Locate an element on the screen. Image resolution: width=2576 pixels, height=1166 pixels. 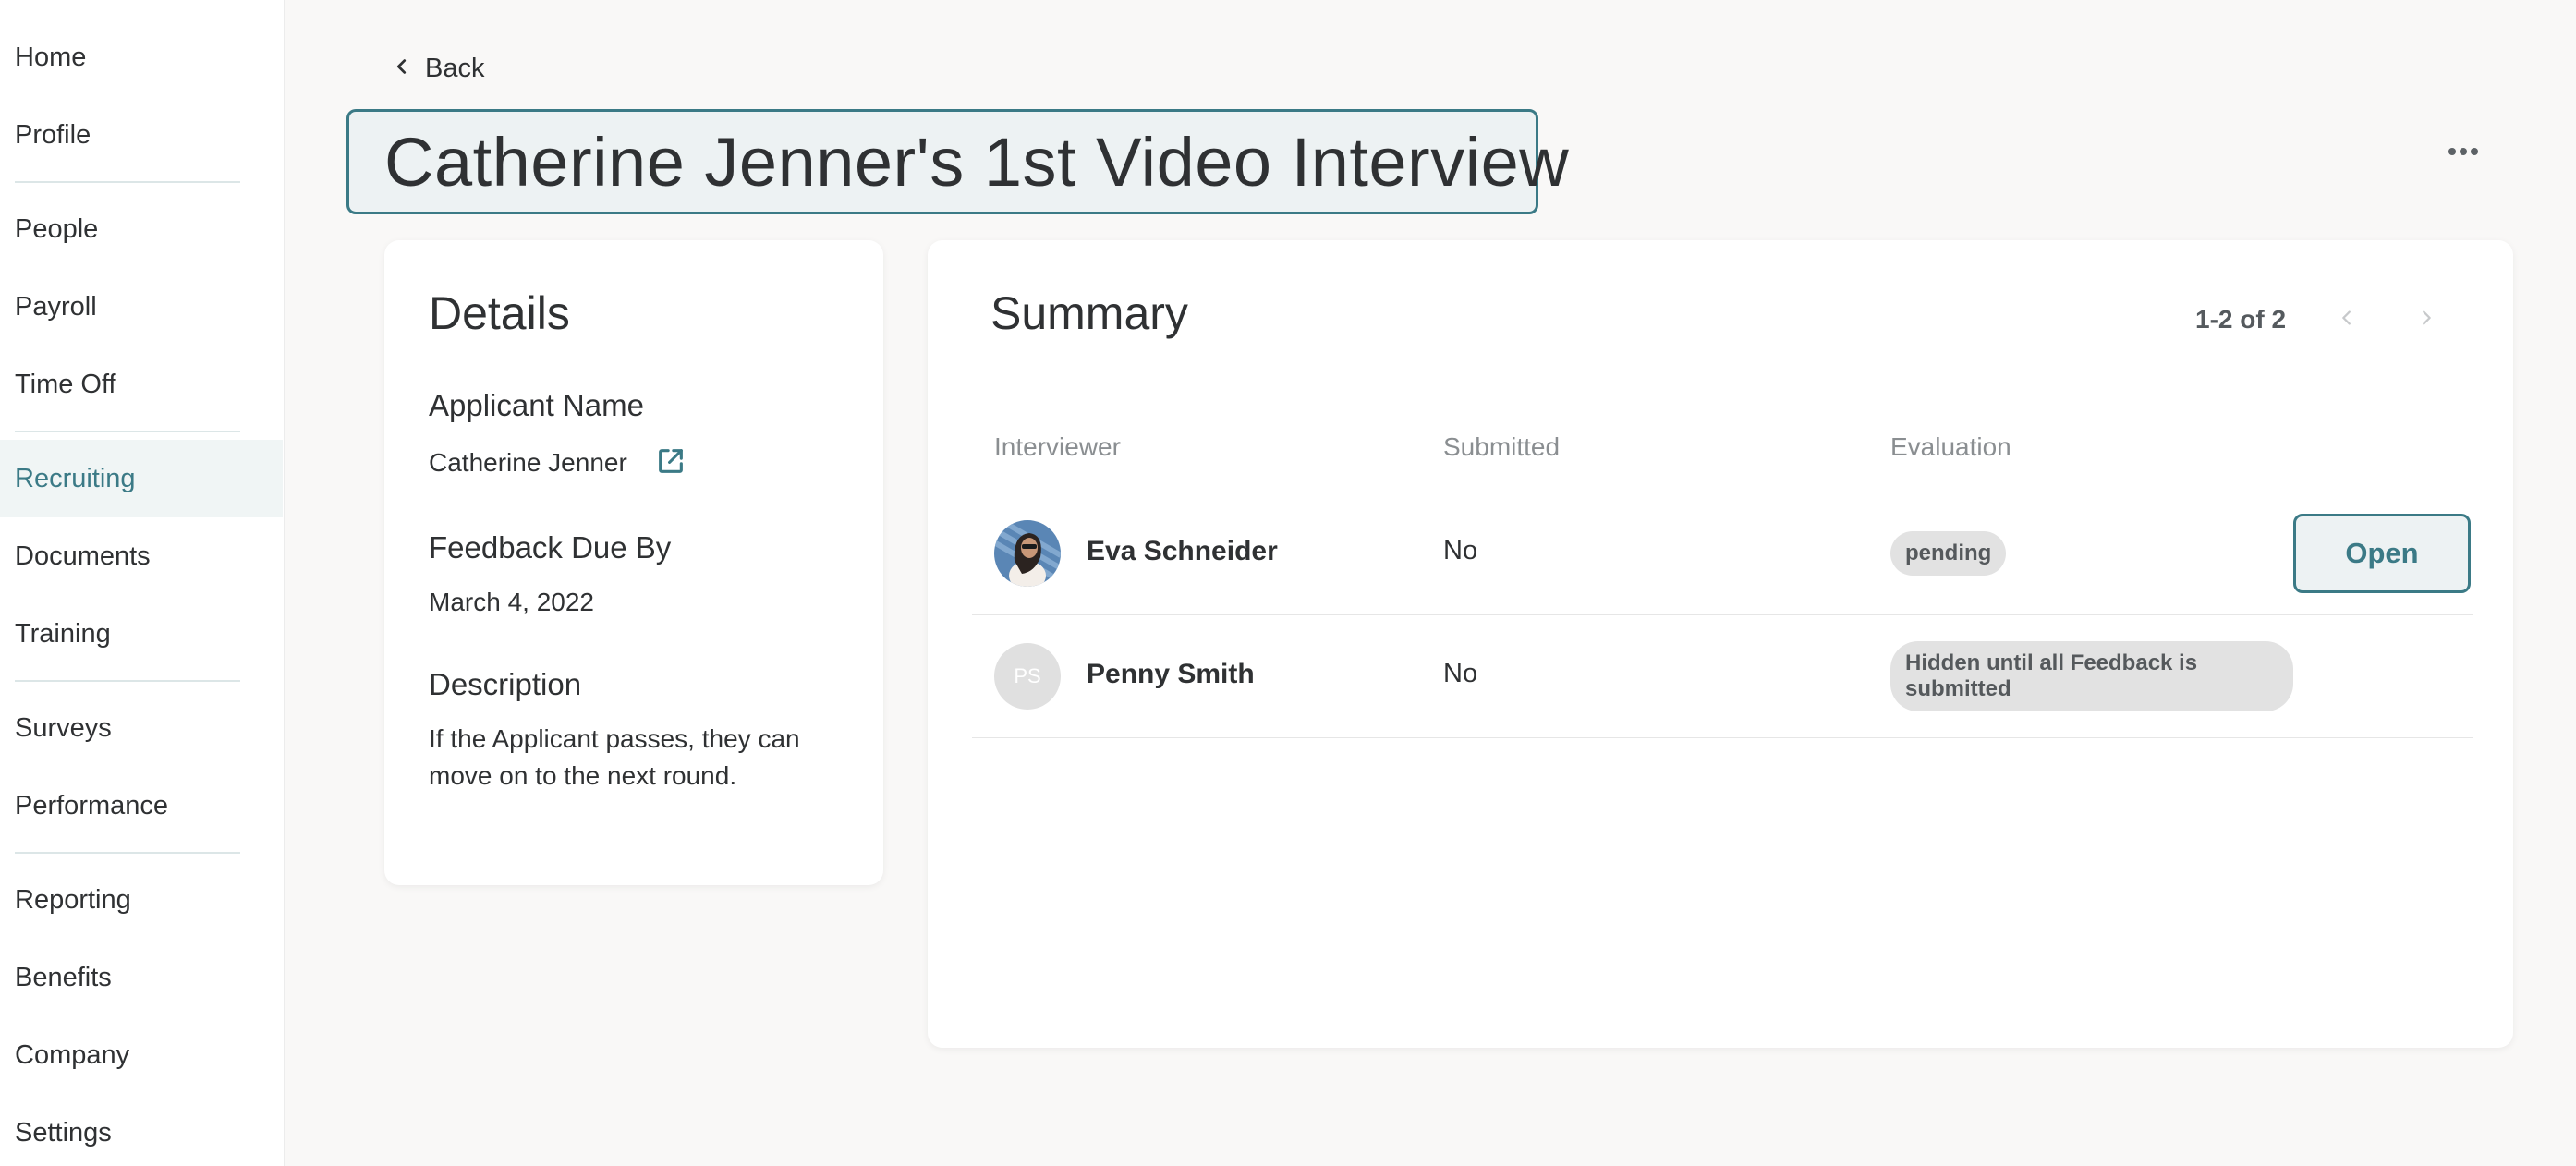
open-button: Open is located at coordinates (2382, 554).